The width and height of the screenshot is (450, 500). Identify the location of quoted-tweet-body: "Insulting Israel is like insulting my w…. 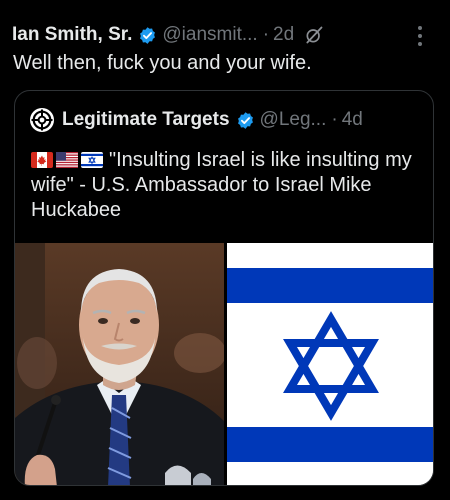
(226, 185).